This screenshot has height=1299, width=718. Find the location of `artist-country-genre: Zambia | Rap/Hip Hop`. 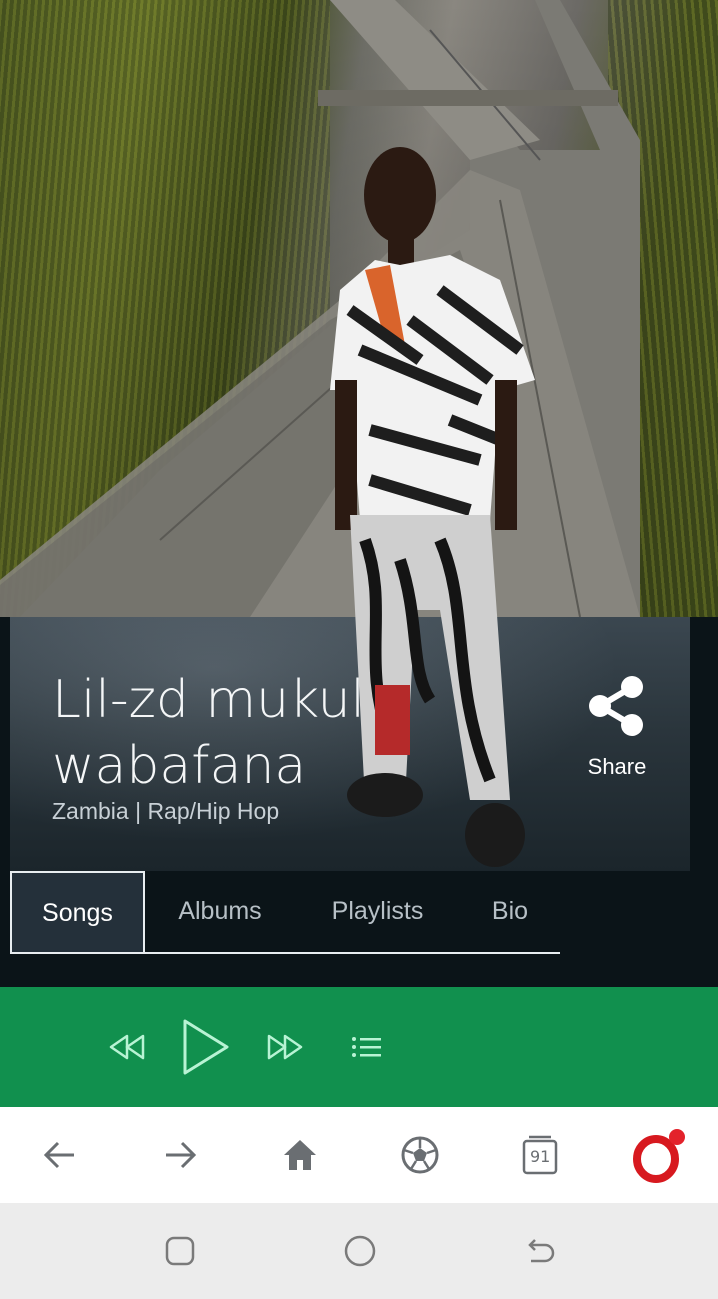

artist-country-genre: Zambia | Rap/Hip Hop is located at coordinates (166, 811).